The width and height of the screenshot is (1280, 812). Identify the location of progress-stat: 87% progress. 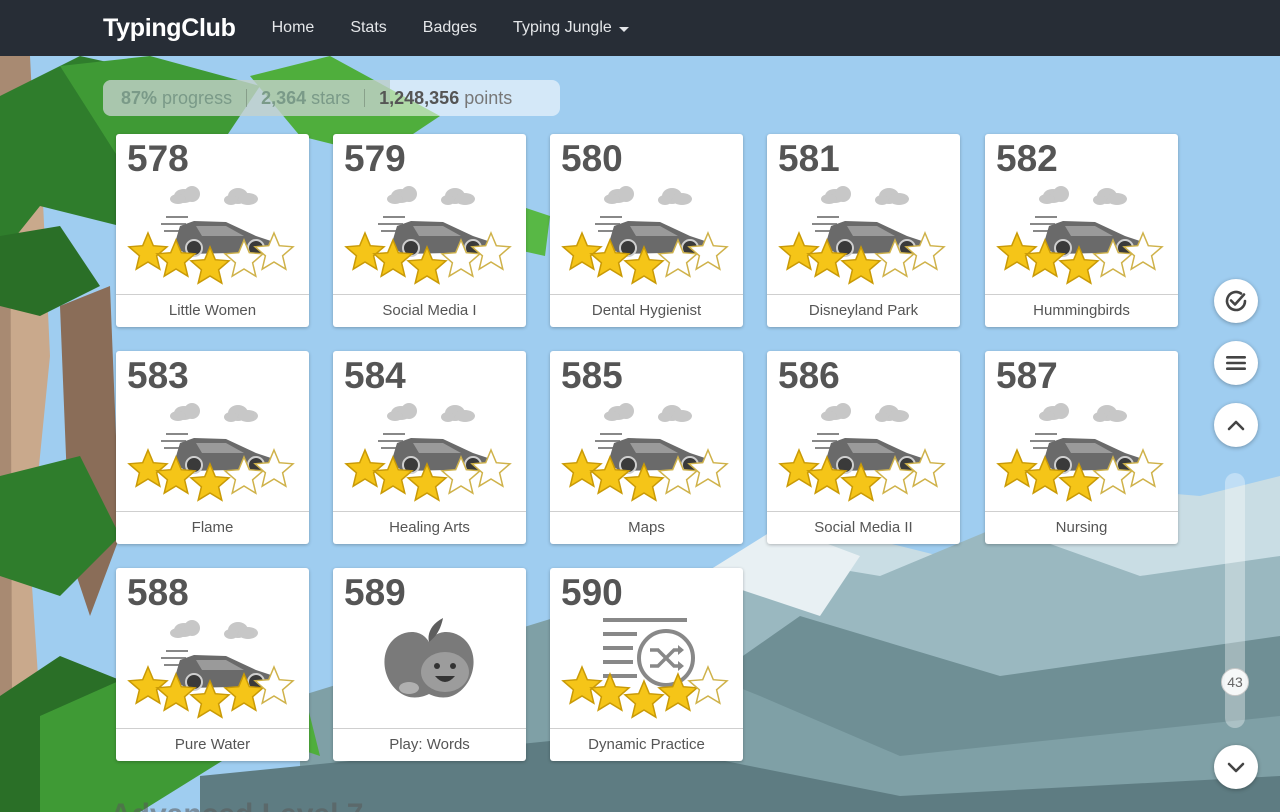
(176, 98).